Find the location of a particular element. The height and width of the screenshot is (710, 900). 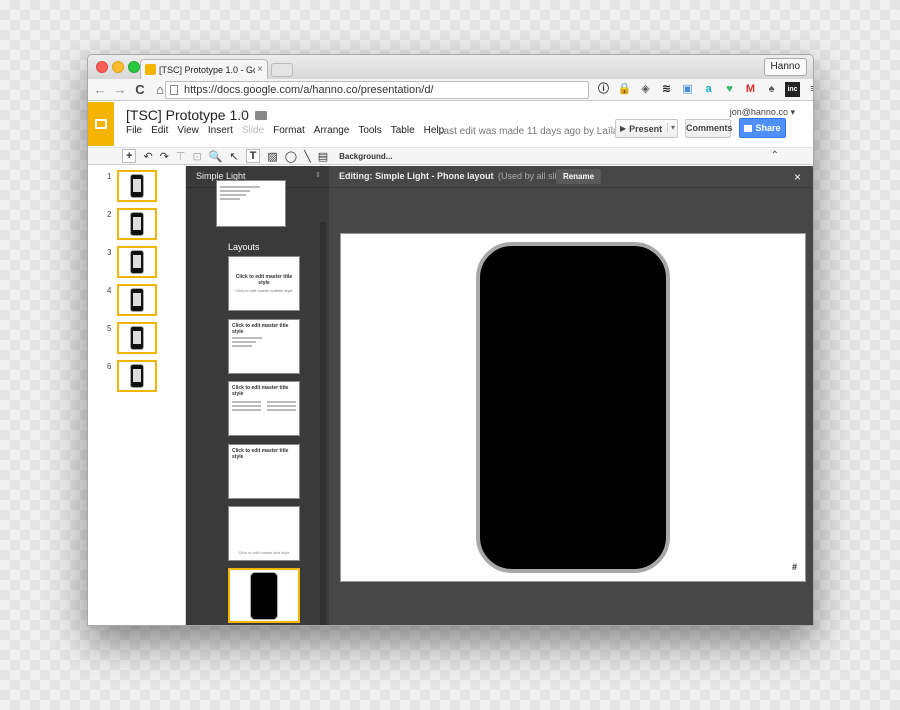

forward-icon: → is located at coordinates (120, 89).